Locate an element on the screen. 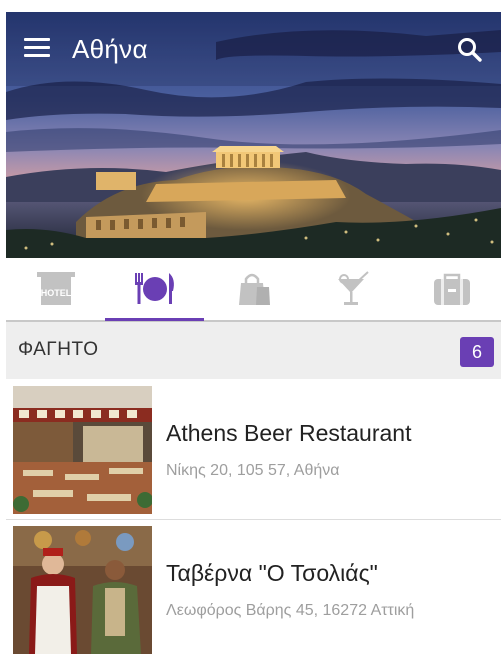  restaurant-address: Νίκης 20, 105 57, Αθήνα is located at coordinates (253, 470).